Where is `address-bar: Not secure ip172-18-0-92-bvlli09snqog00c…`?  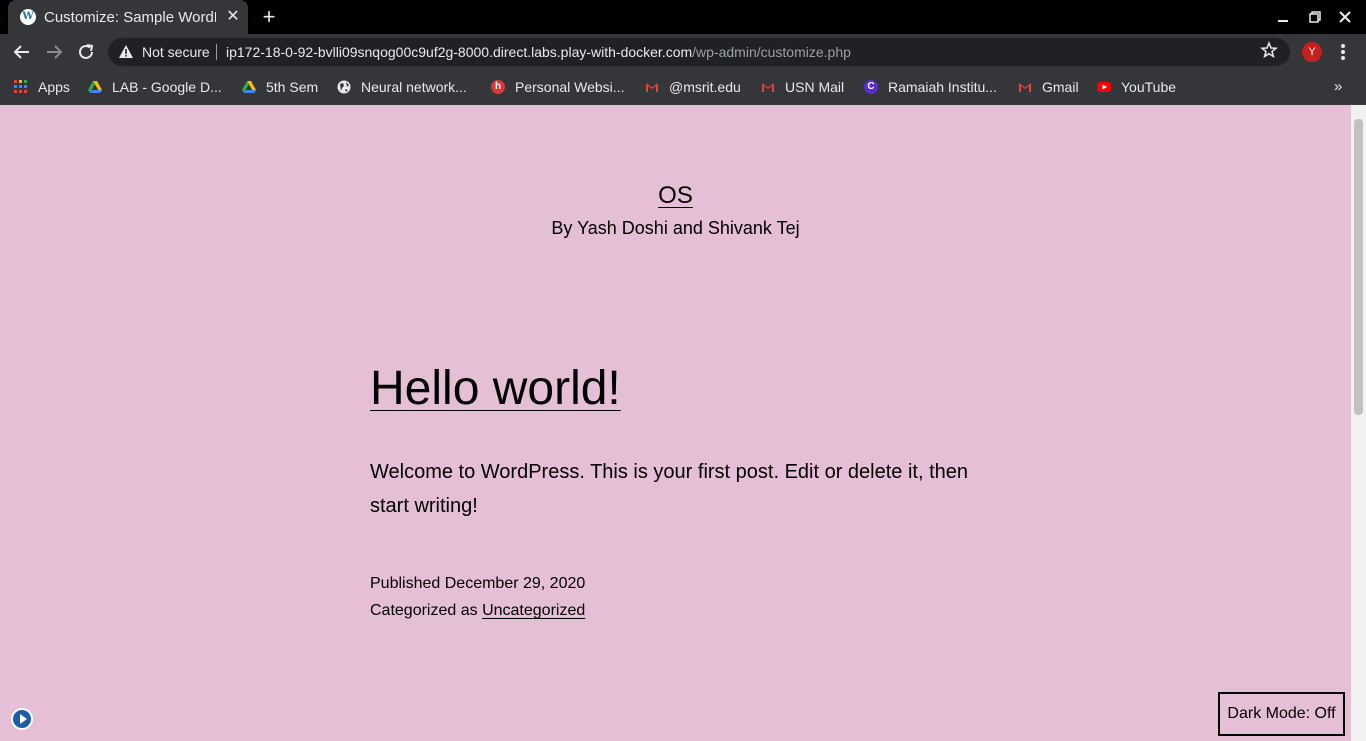 address-bar: Not secure ip172-18-0-92-bvlli09snqog00c… is located at coordinates (699, 52).